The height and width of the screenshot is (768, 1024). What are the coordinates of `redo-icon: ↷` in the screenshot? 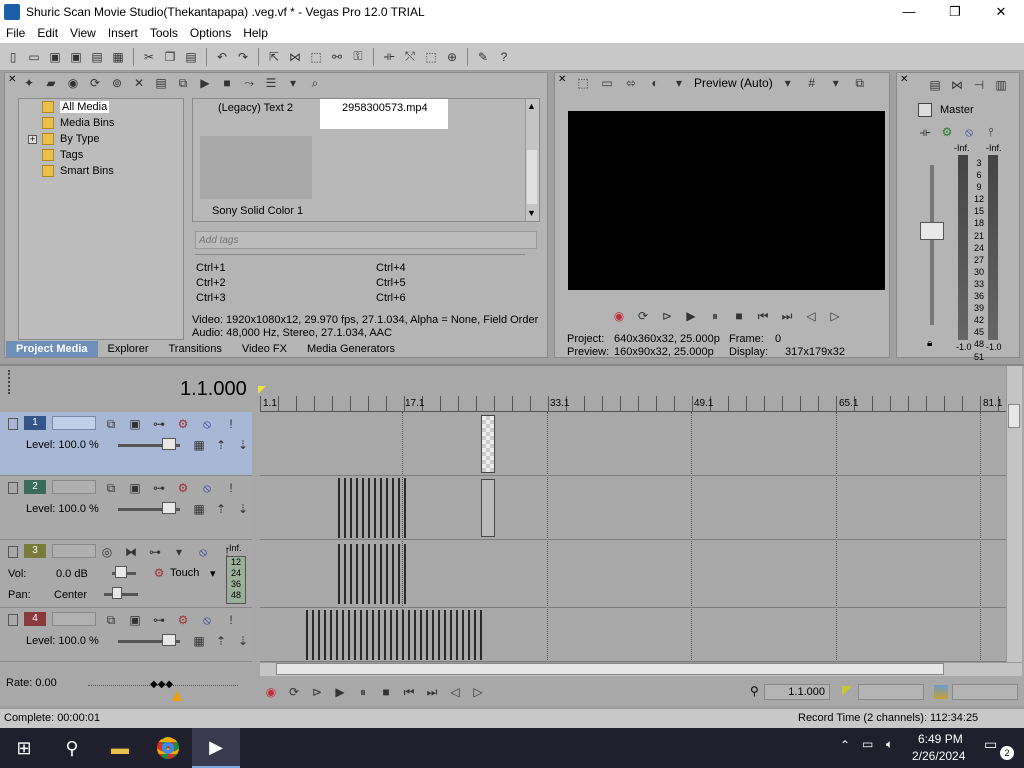 It's located at (243, 57).